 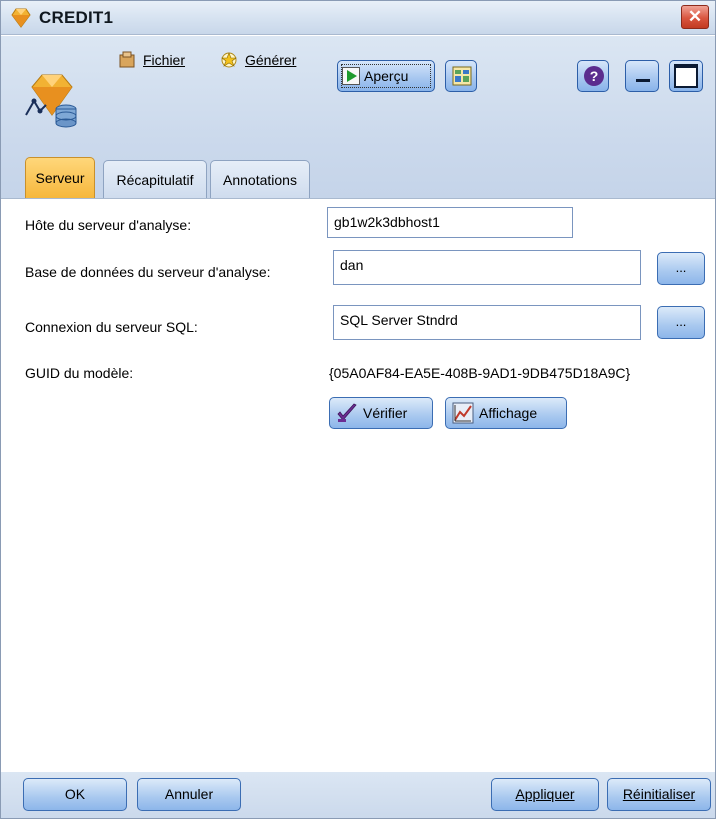 I want to click on fichier-label: Fichier, so click(x=164, y=60).